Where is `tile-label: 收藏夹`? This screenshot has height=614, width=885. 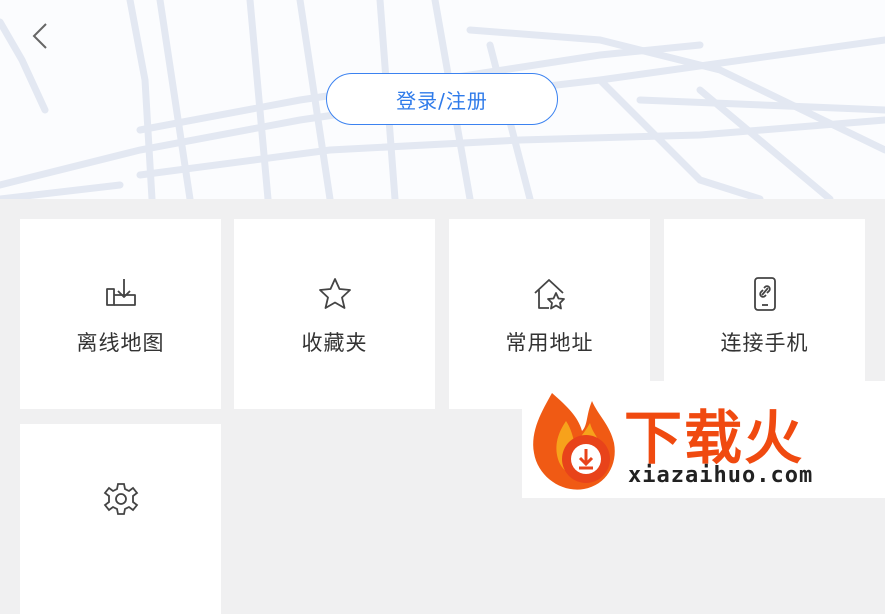 tile-label: 收藏夹 is located at coordinates (334, 343).